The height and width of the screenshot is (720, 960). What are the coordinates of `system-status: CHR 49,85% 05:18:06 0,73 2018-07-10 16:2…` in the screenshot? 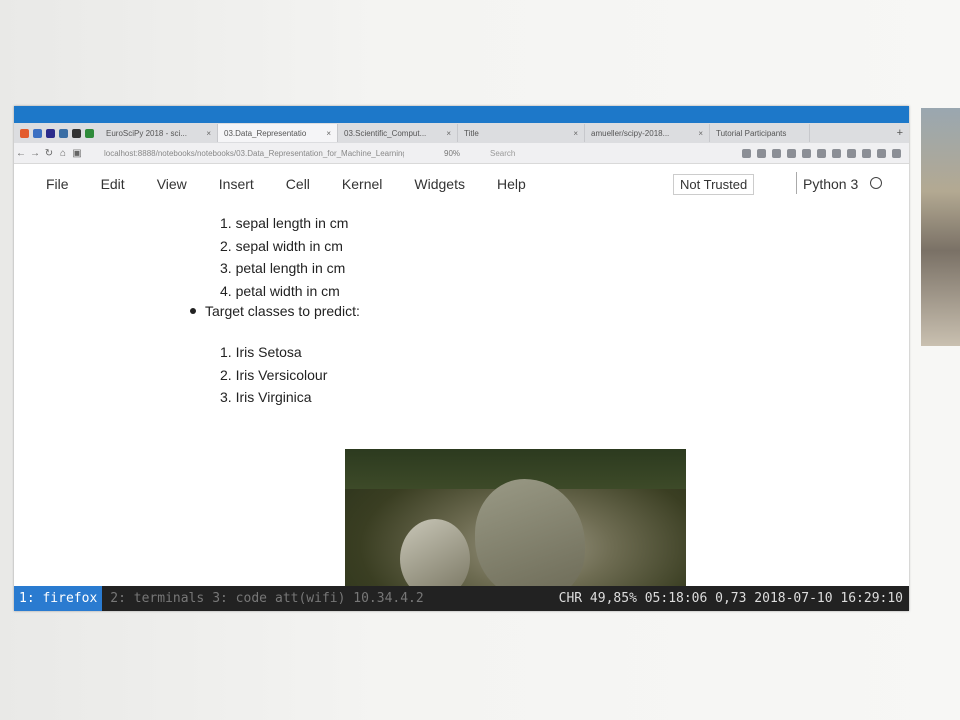 It's located at (730, 598).